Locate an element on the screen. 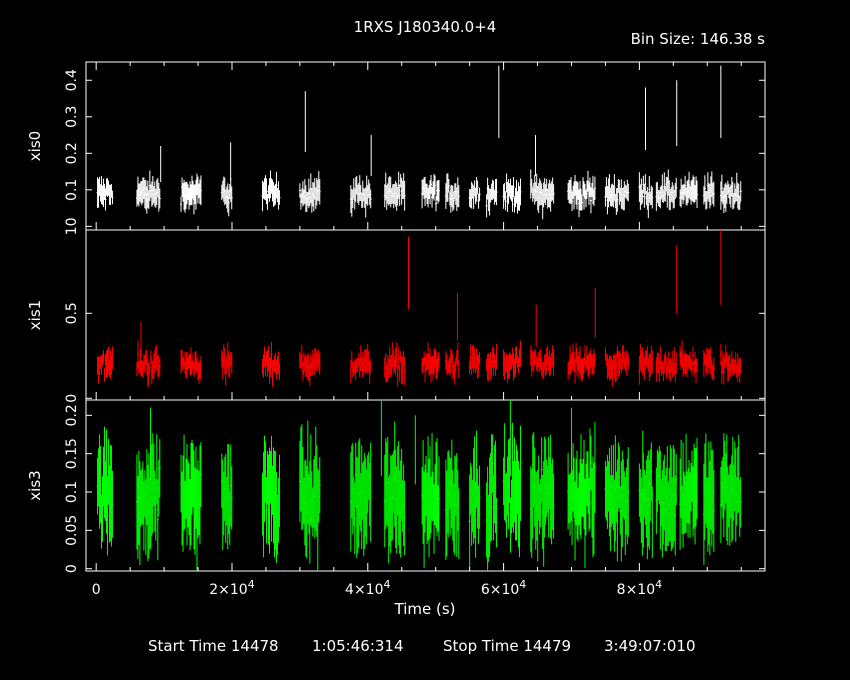  x-tick-label: 0 is located at coordinates (96, 590).